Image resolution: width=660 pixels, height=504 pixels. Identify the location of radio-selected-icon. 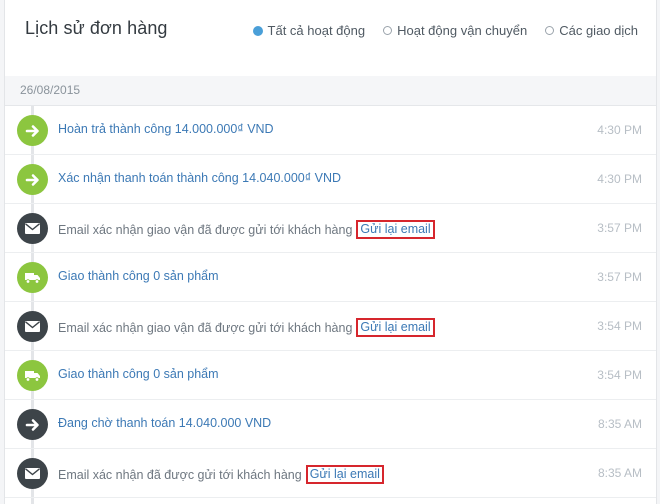
(257, 30).